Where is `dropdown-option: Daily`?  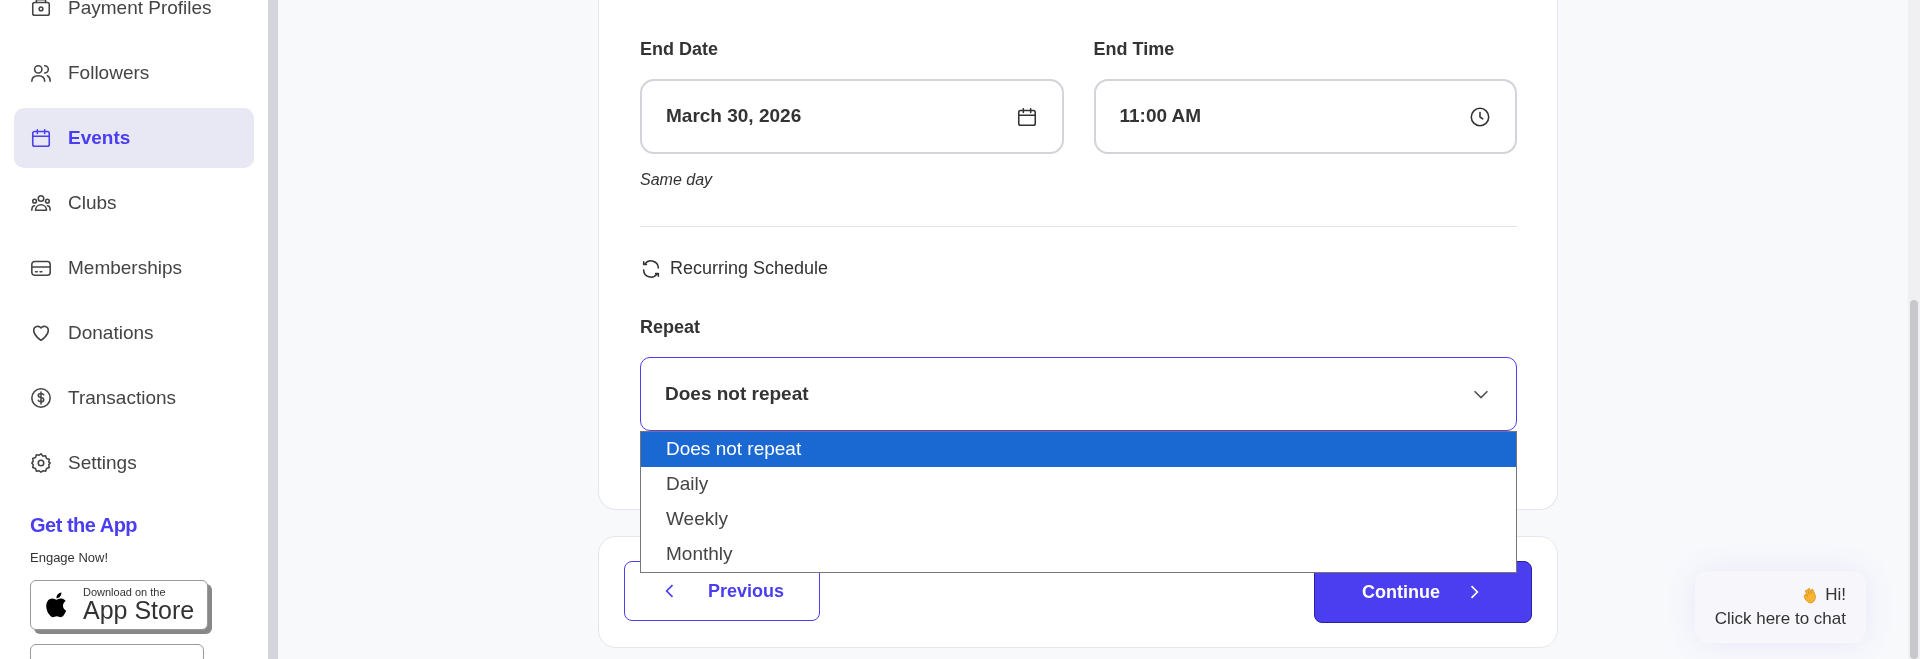 dropdown-option: Daily is located at coordinates (1078, 484).